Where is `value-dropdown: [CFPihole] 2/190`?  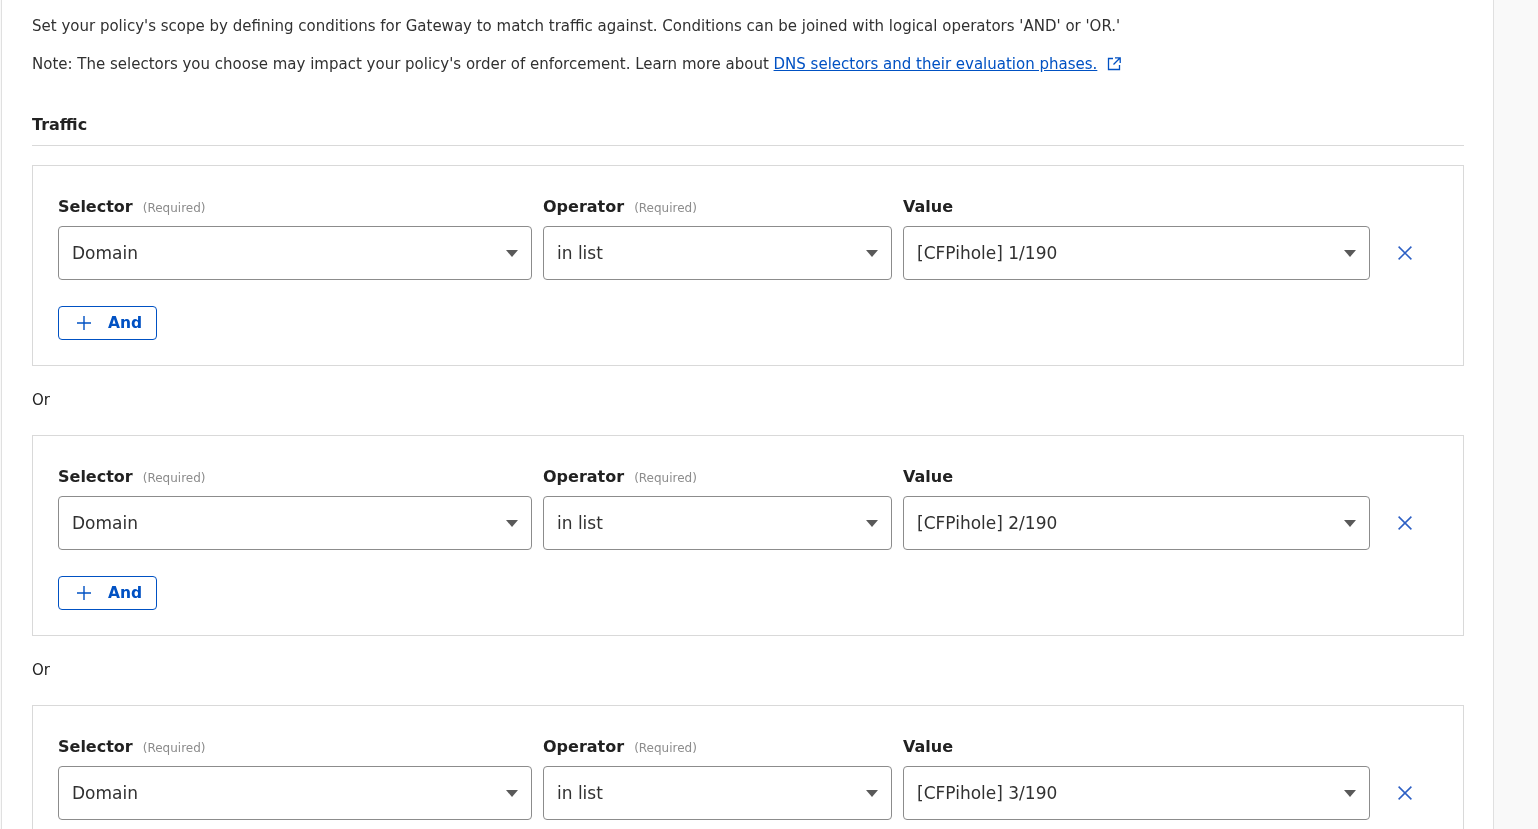 value-dropdown: [CFPihole] 2/190 is located at coordinates (1136, 523).